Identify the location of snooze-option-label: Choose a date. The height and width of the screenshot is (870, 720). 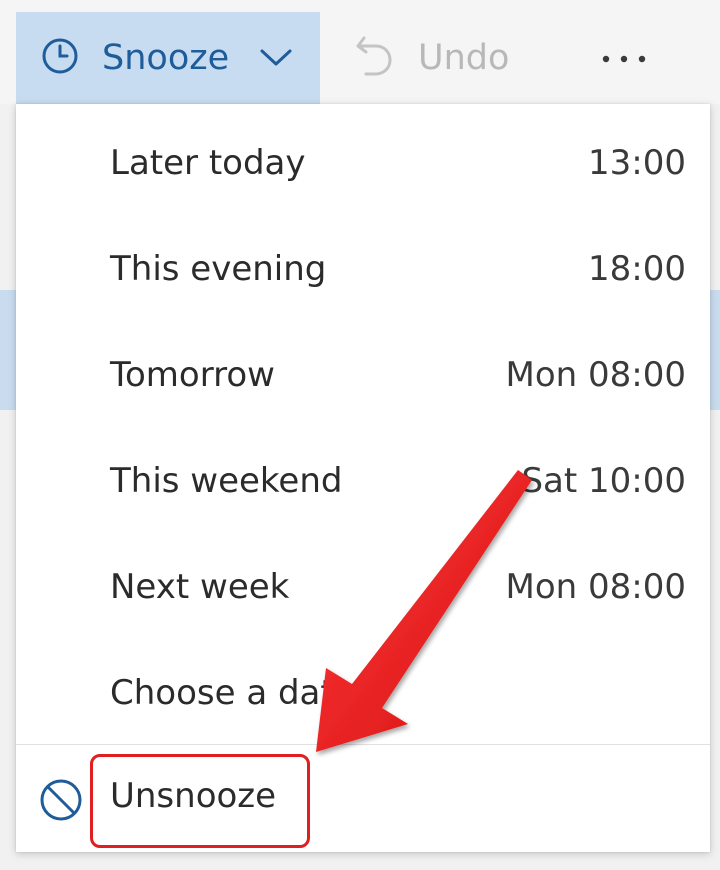
(232, 693).